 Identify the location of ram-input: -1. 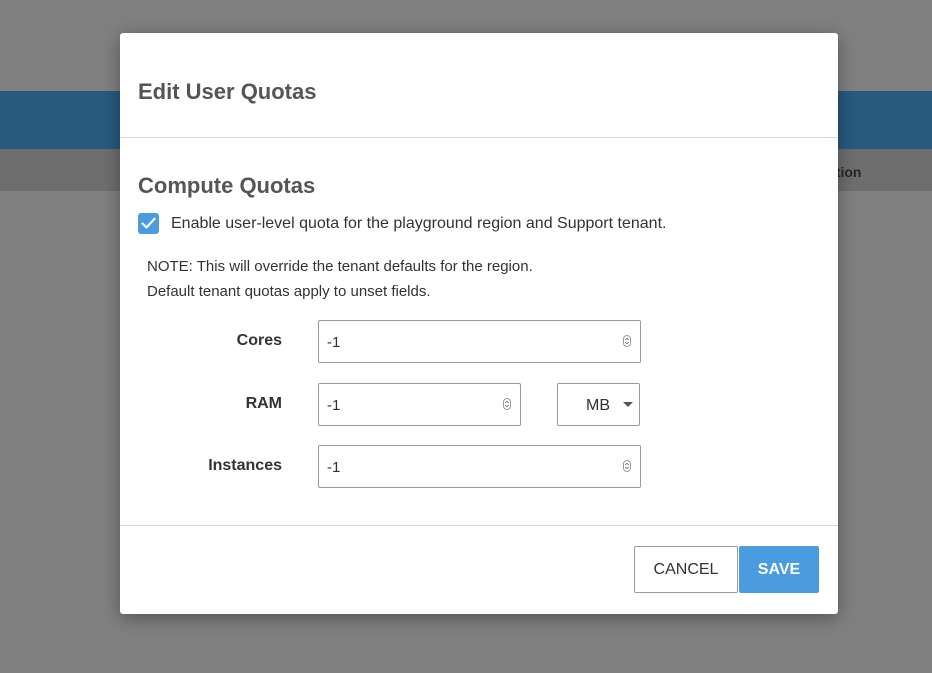
(419, 404).